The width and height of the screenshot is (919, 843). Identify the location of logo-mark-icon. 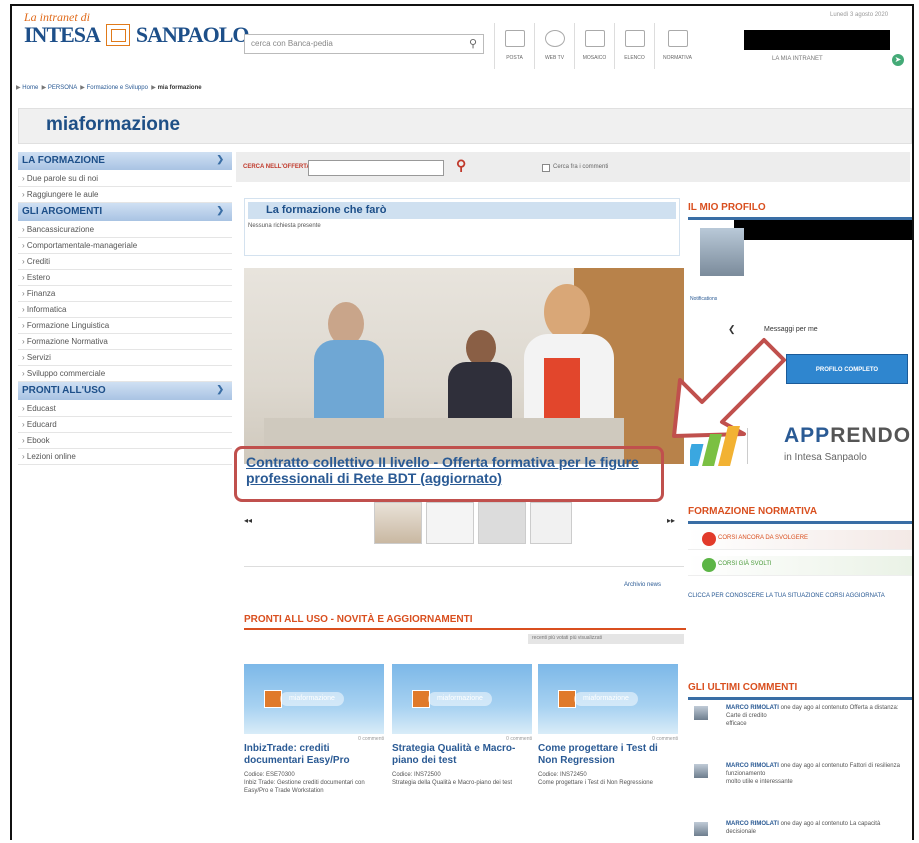
(117, 35).